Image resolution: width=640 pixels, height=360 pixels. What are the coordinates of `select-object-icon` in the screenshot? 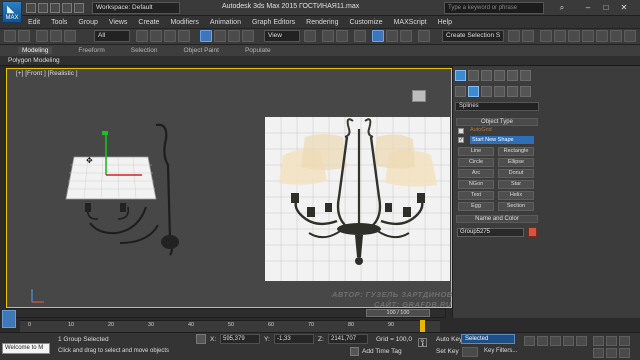 It's located at (142, 36).